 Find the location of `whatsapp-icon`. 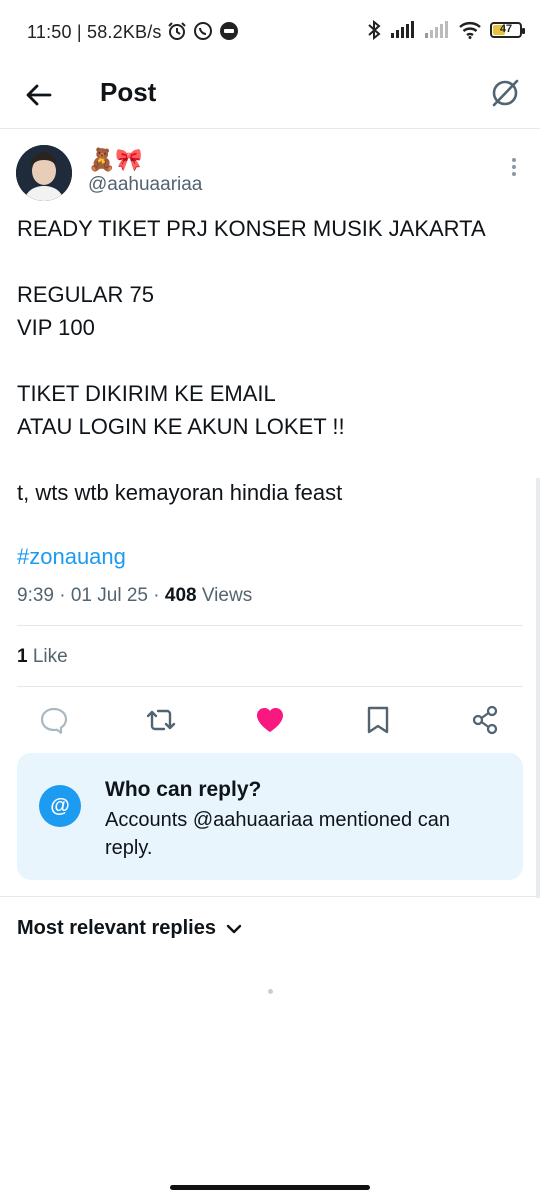

whatsapp-icon is located at coordinates (203, 31).